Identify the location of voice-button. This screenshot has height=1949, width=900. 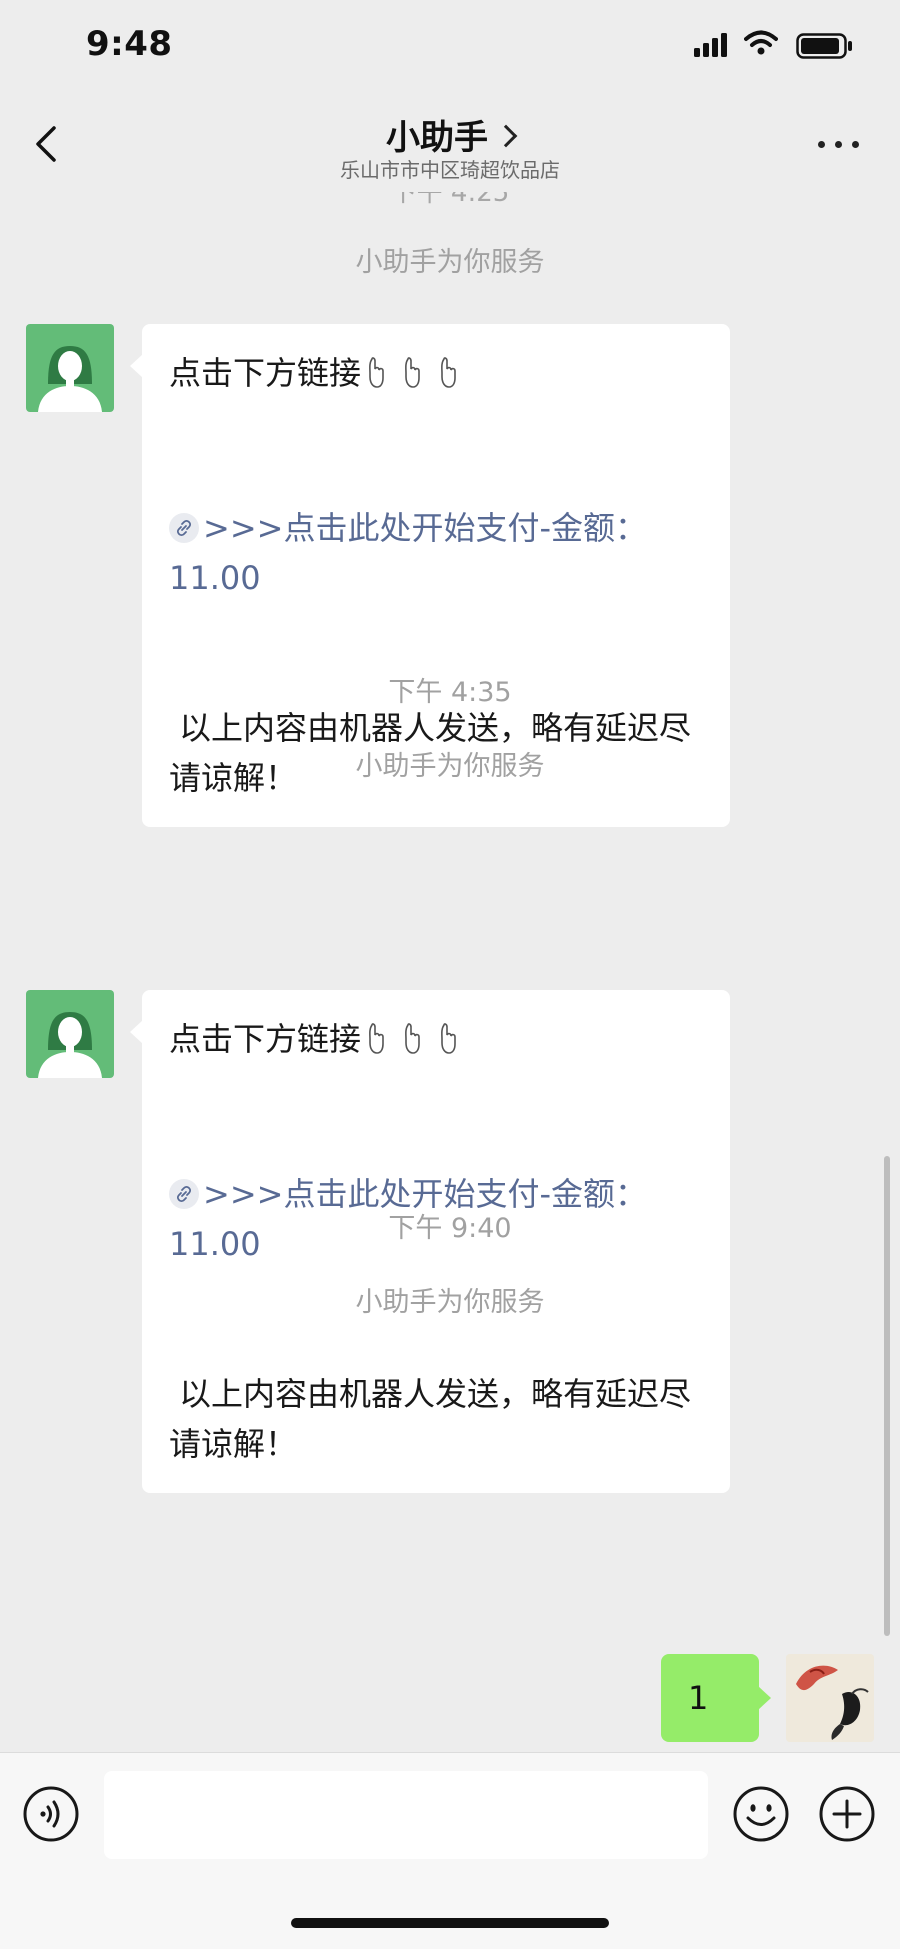
(51, 1814).